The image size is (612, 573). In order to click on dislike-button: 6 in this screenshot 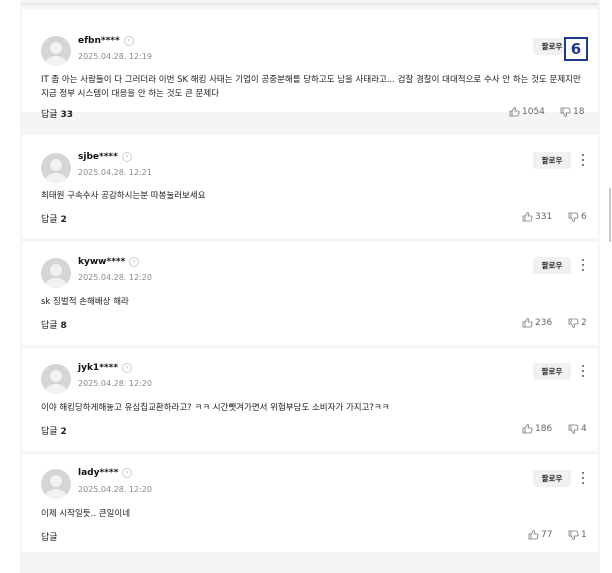, I will do `click(577, 217)`.